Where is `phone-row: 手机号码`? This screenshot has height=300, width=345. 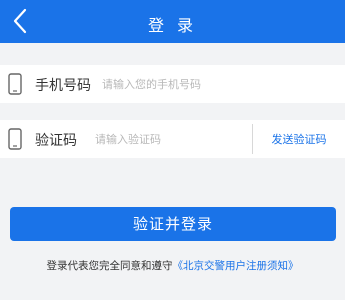 phone-row: 手机号码 is located at coordinates (172, 84).